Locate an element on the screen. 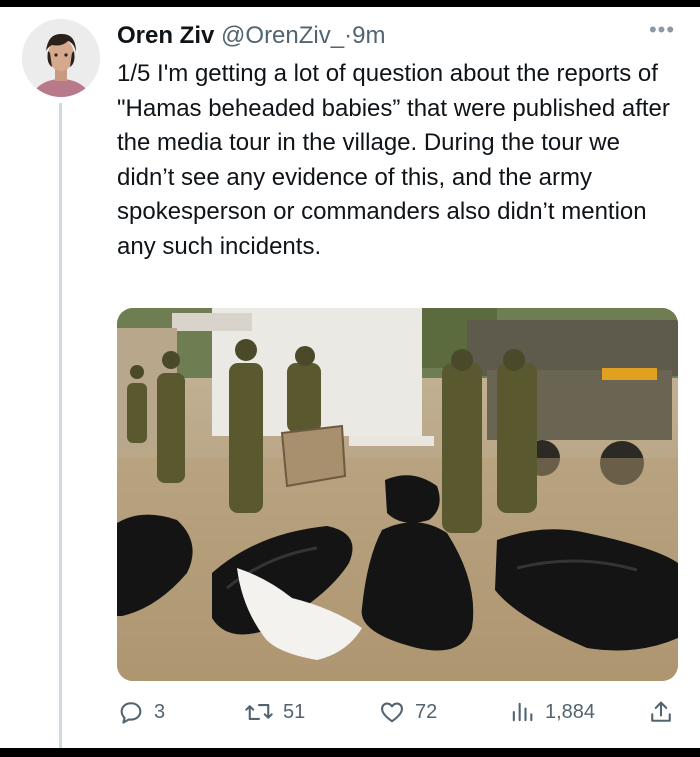  more-options-icon: ••• is located at coordinates (662, 30).